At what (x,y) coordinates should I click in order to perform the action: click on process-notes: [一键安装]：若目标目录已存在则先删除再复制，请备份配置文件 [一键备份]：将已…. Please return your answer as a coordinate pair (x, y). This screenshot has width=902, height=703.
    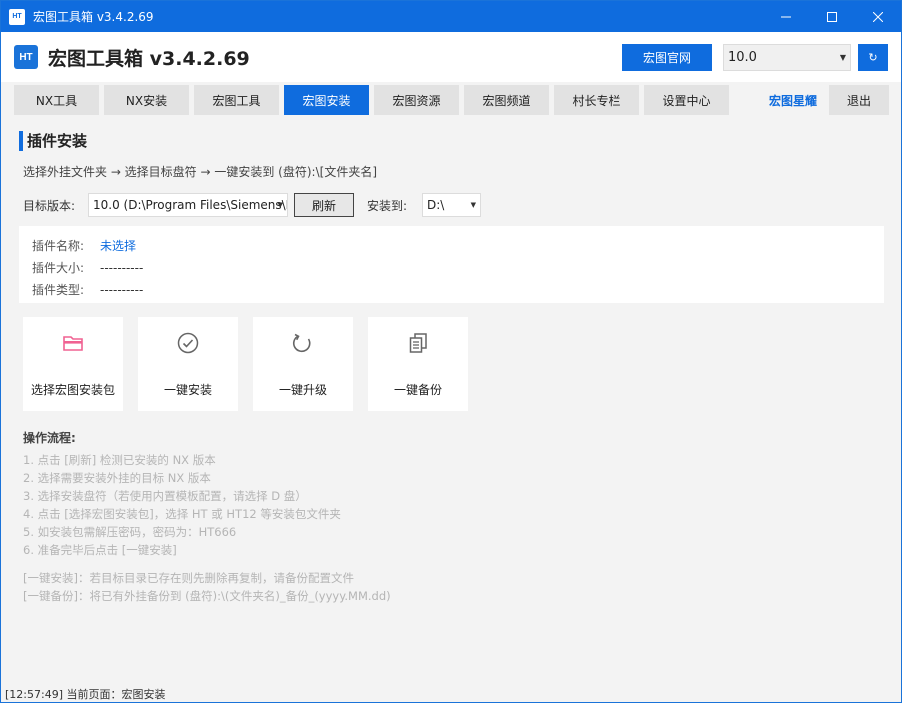
    Looking at the image, I should click on (207, 587).